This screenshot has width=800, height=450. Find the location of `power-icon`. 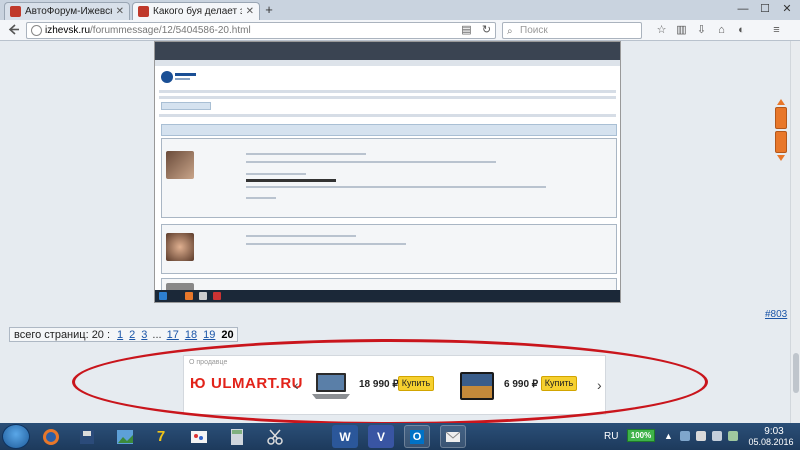

power-icon is located at coordinates (733, 436).